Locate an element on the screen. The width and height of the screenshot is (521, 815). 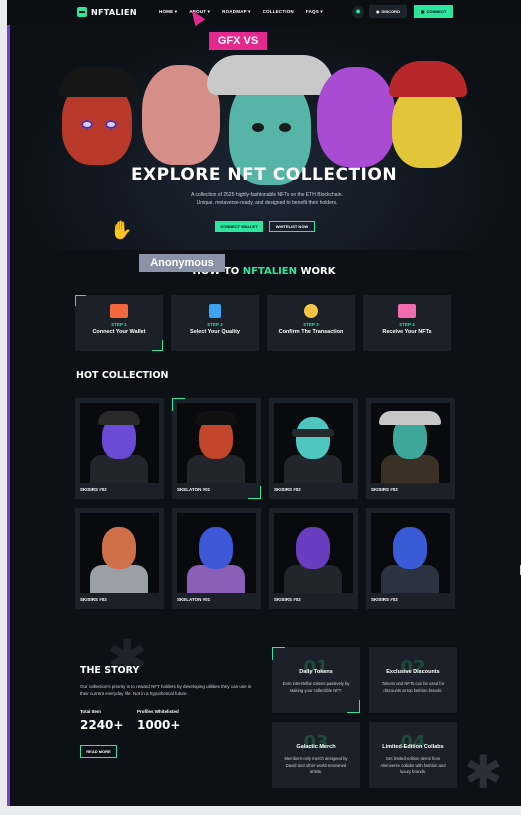
connect-button: ▣ CONNECT is located at coordinates (433, 11).